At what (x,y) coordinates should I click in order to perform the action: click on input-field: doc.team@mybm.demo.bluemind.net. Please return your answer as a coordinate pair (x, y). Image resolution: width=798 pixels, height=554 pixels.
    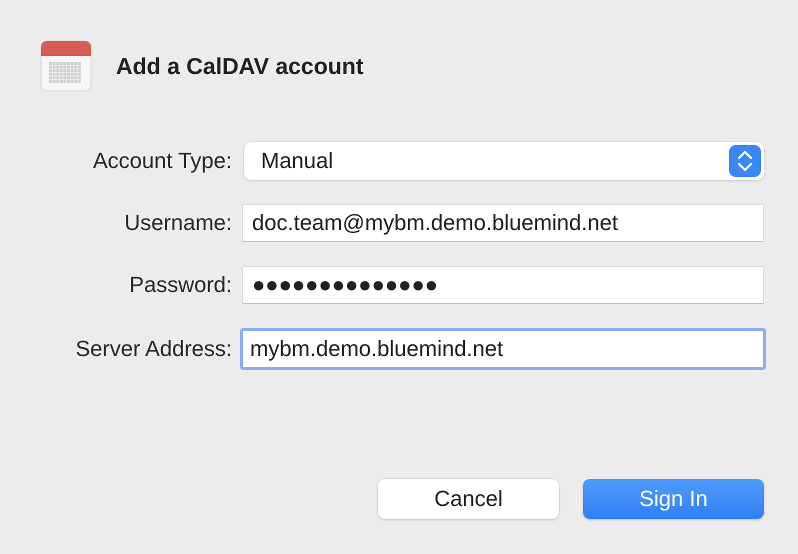
    Looking at the image, I should click on (503, 223).